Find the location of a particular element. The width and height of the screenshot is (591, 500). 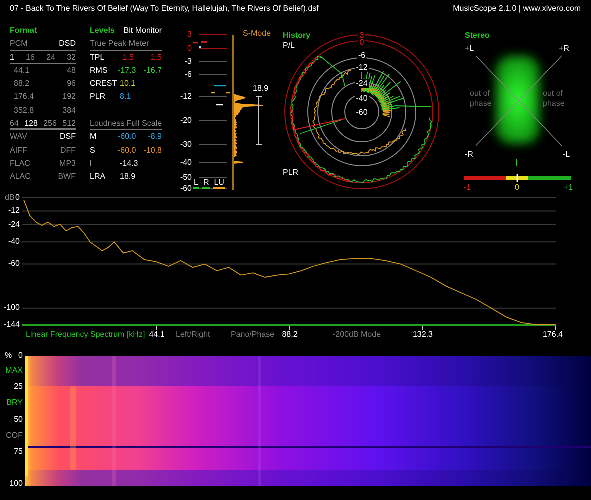

view-mode-tab: Linear Frequency Spectrum [kHz] is located at coordinates (86, 335).